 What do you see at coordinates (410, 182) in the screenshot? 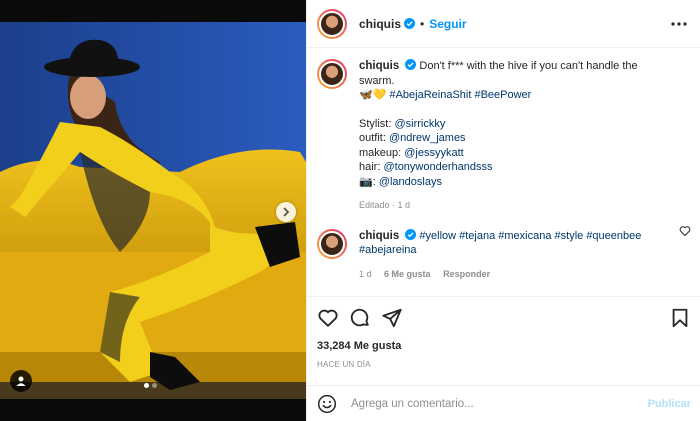
I see `credit-handle: @landoslays` at bounding box center [410, 182].